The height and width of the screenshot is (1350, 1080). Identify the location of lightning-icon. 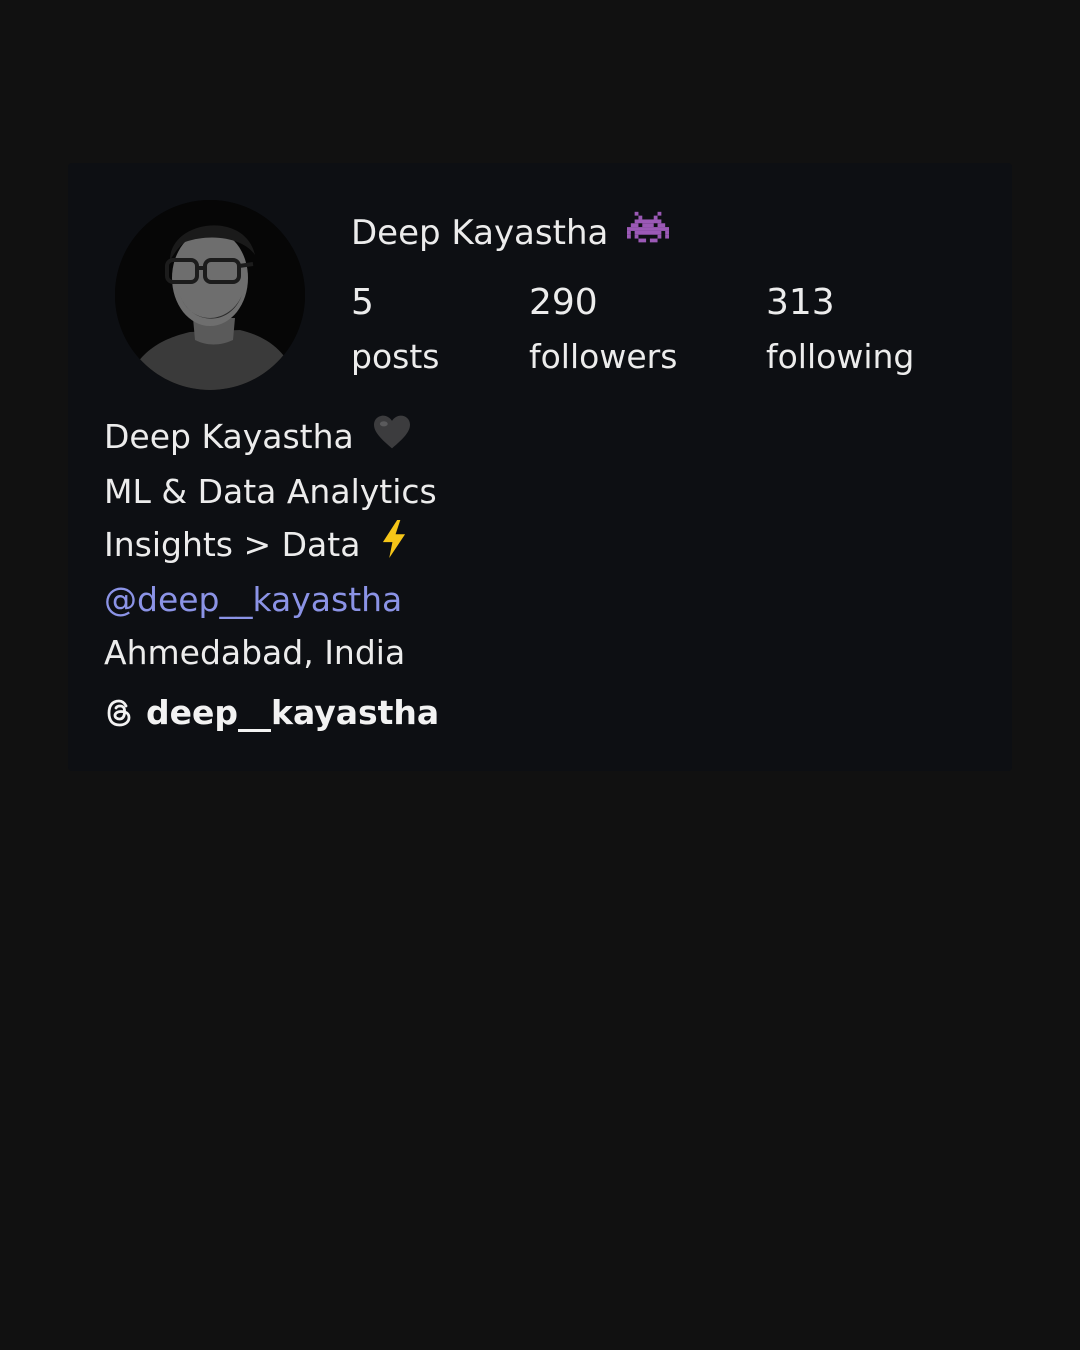
(394, 546).